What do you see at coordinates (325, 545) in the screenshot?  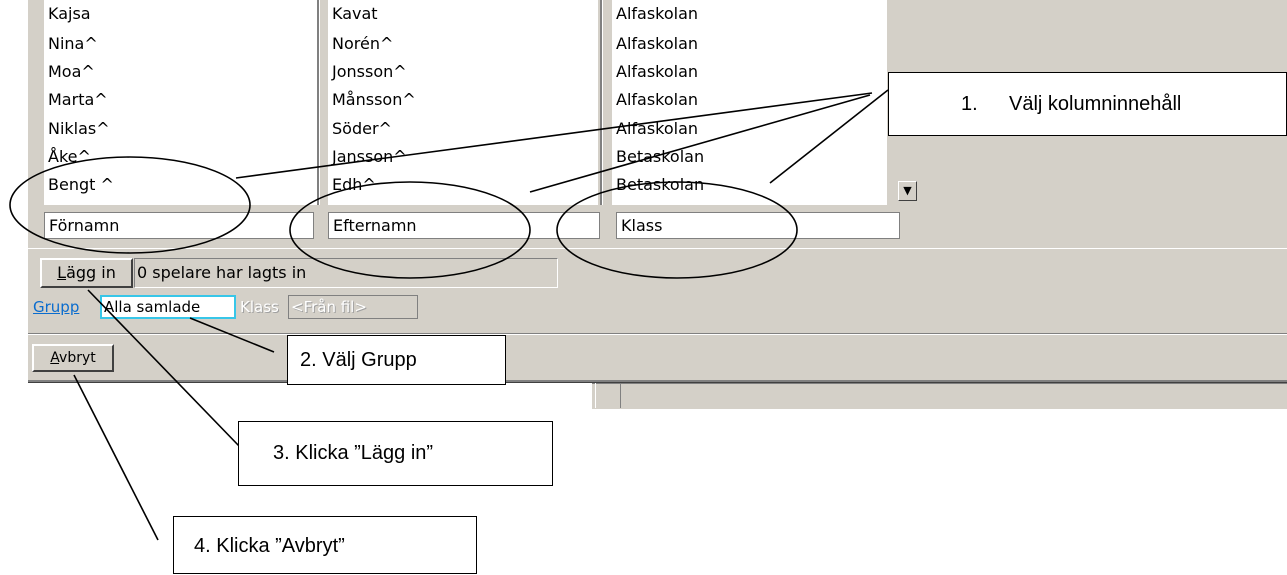 I see `callout-4: 4. Klicka ”Avbryt”` at bounding box center [325, 545].